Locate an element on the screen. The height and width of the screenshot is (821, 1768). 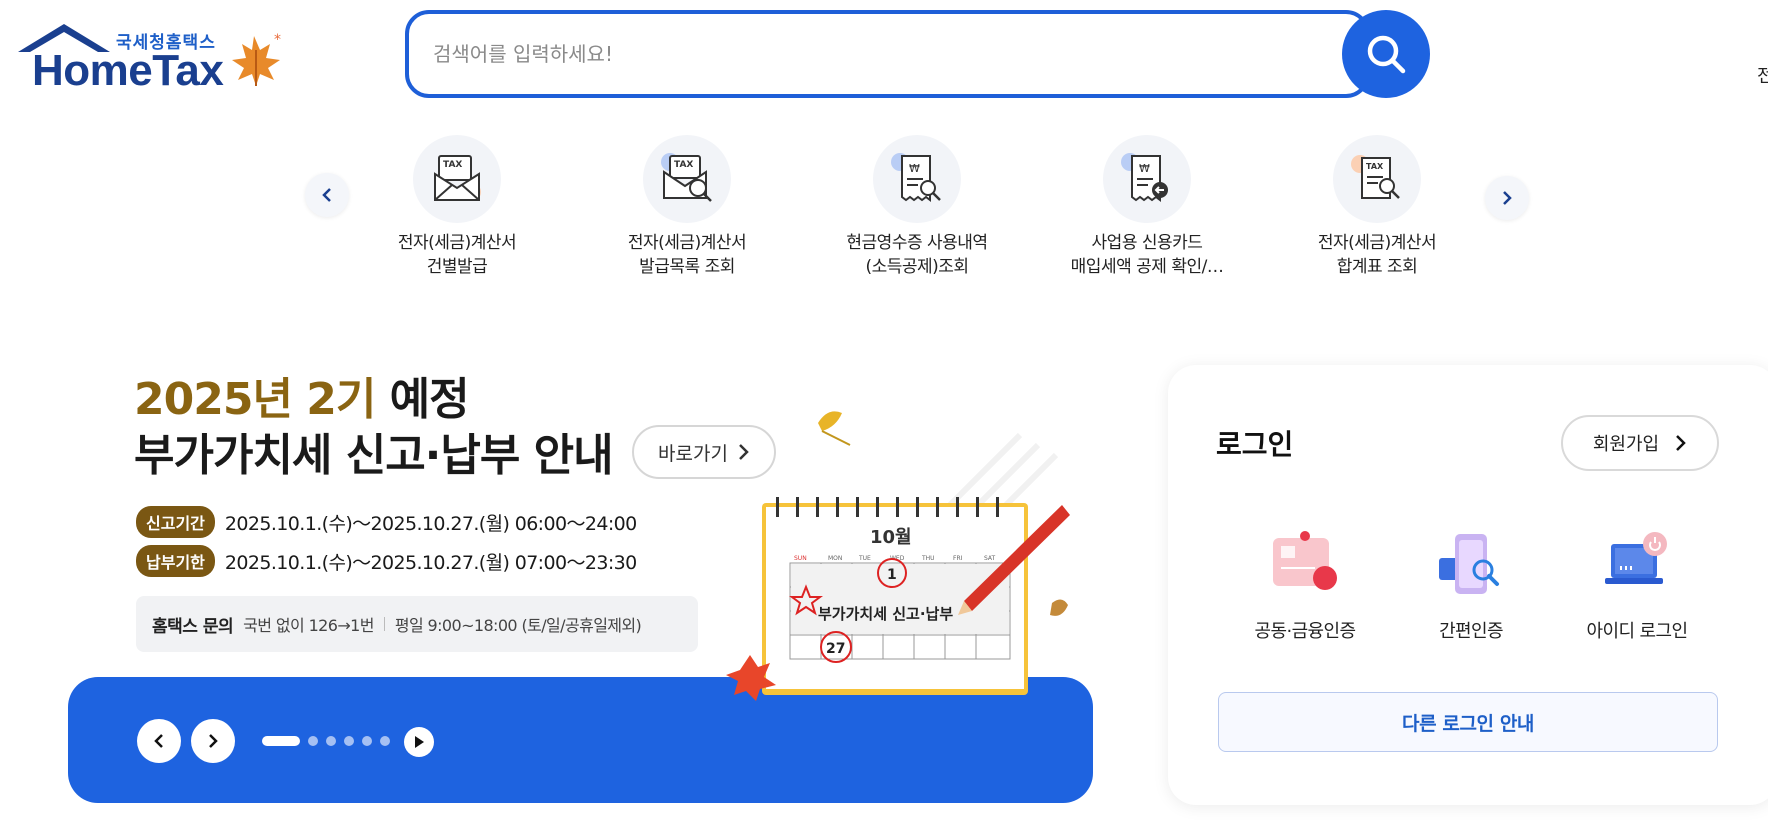
quick-menu-item: TAX 전자(세금)계산서 발급목록 조회 is located at coordinates (687, 207).